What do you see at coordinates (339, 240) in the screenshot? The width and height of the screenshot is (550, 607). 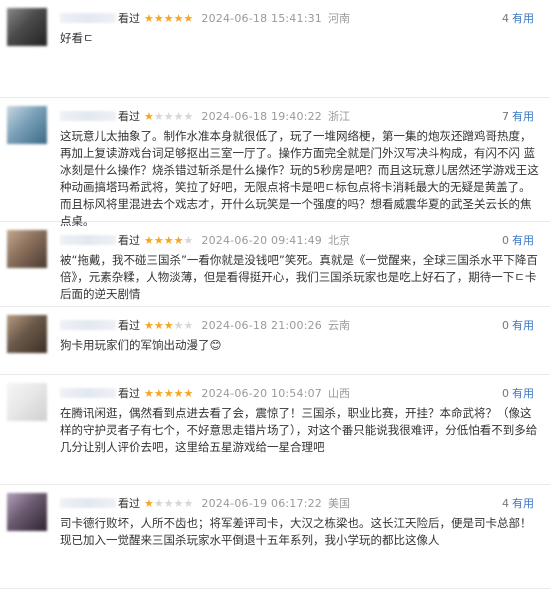 I see `review-location: 北京` at bounding box center [339, 240].